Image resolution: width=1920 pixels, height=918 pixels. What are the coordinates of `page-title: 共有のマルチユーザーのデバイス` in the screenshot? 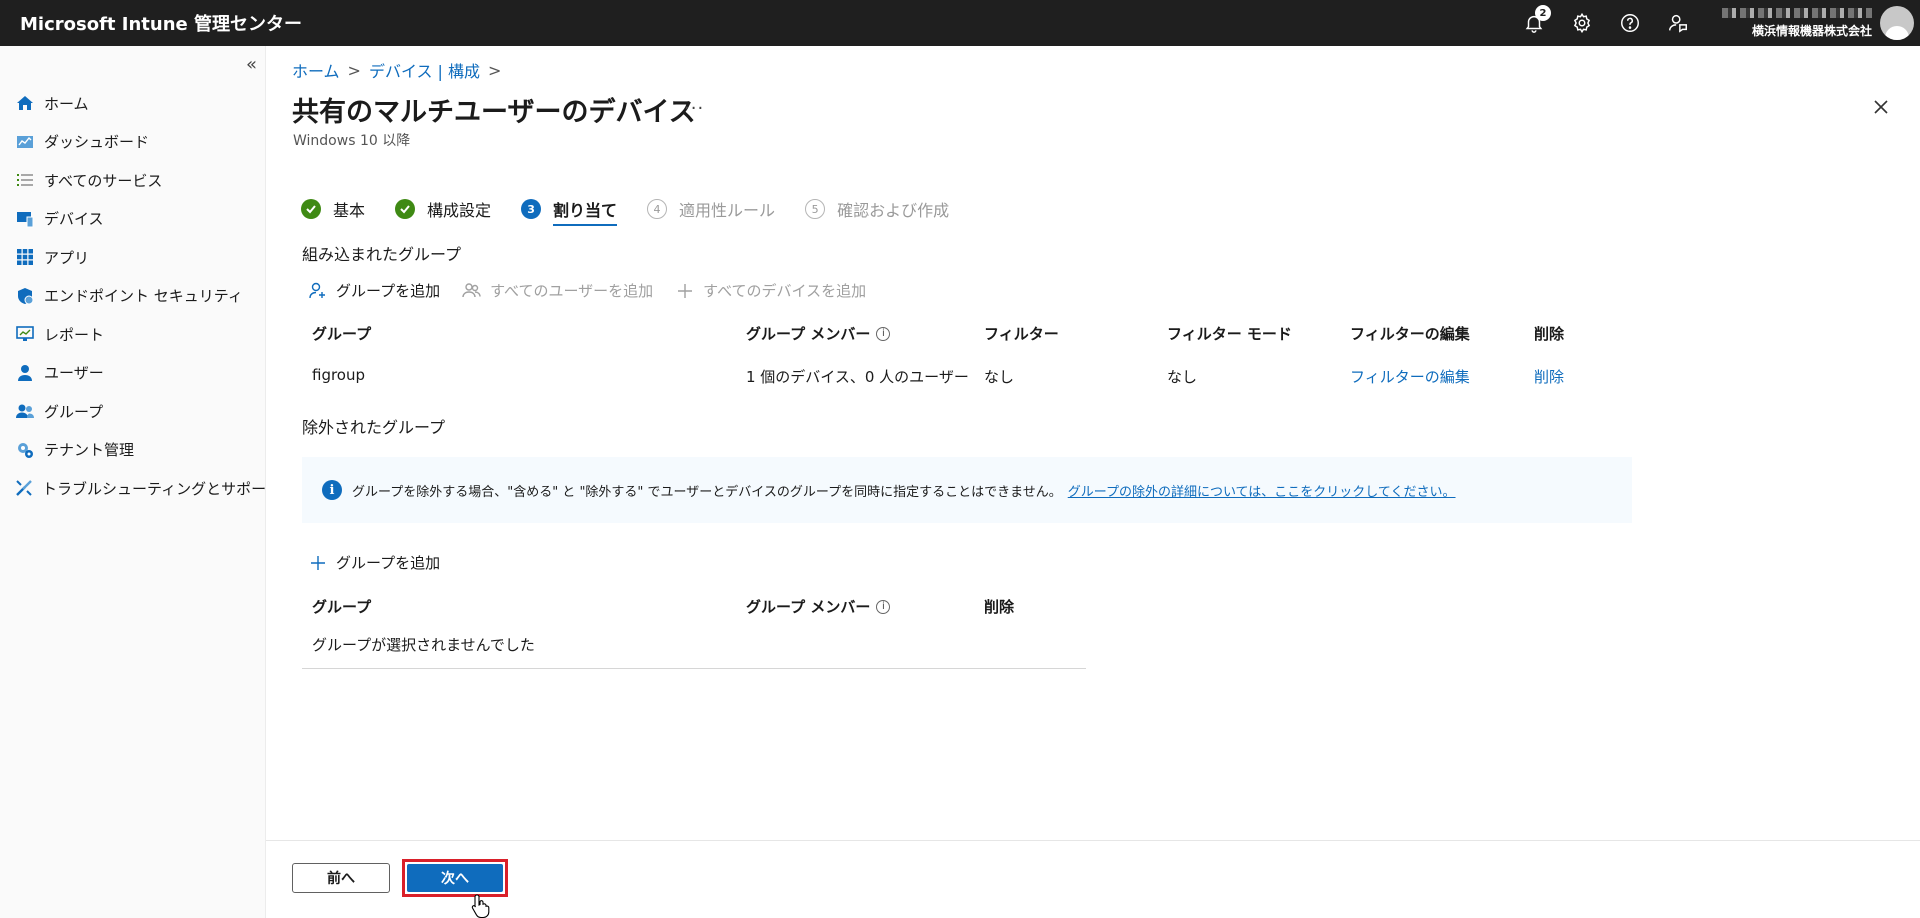 It's located at (494, 112).